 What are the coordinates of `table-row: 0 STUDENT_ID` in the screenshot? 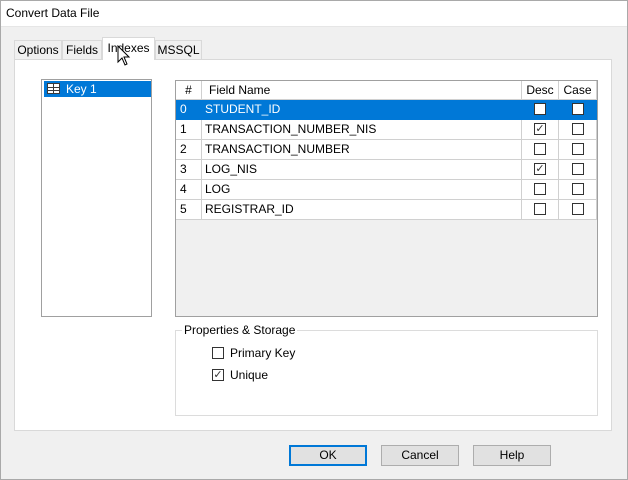 It's located at (386, 110).